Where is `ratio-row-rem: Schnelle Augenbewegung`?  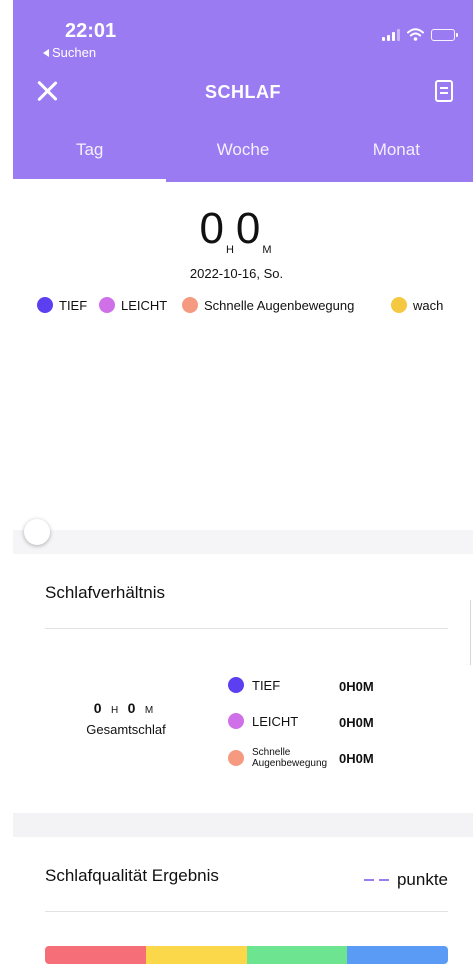
ratio-row-rem: Schnelle Augenbewegung is located at coordinates (277, 758).